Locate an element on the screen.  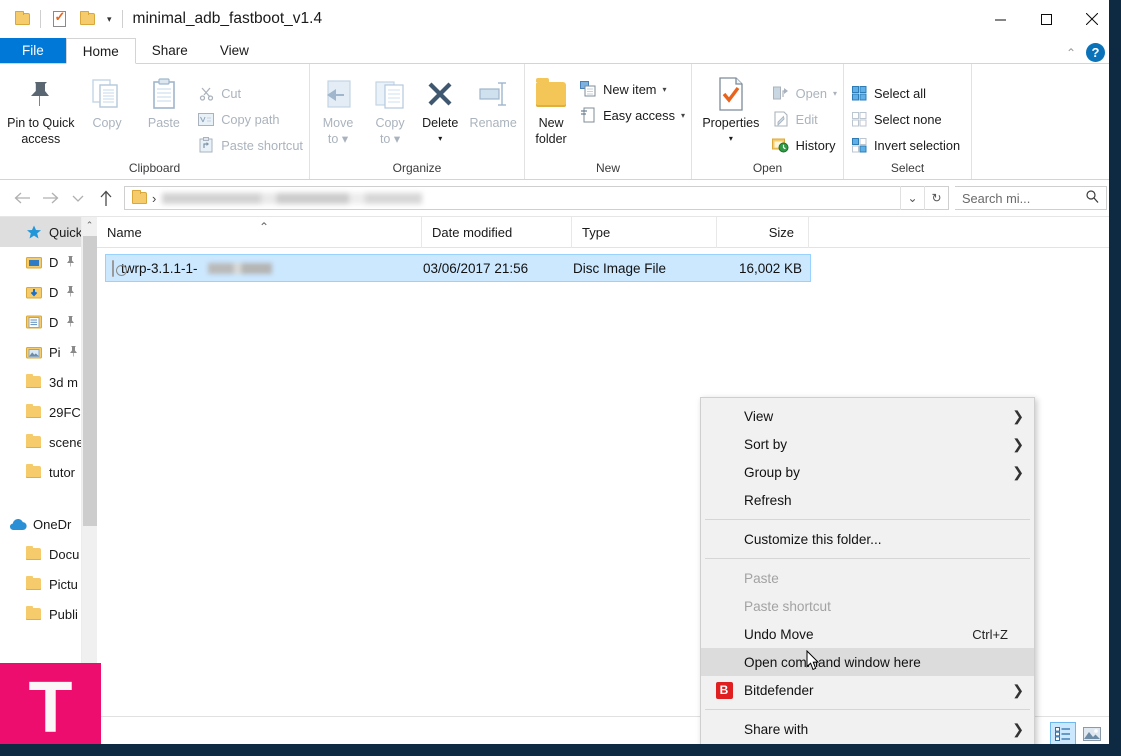
copy-to-button: Copy to ▾ is located at coordinates (390, 109).